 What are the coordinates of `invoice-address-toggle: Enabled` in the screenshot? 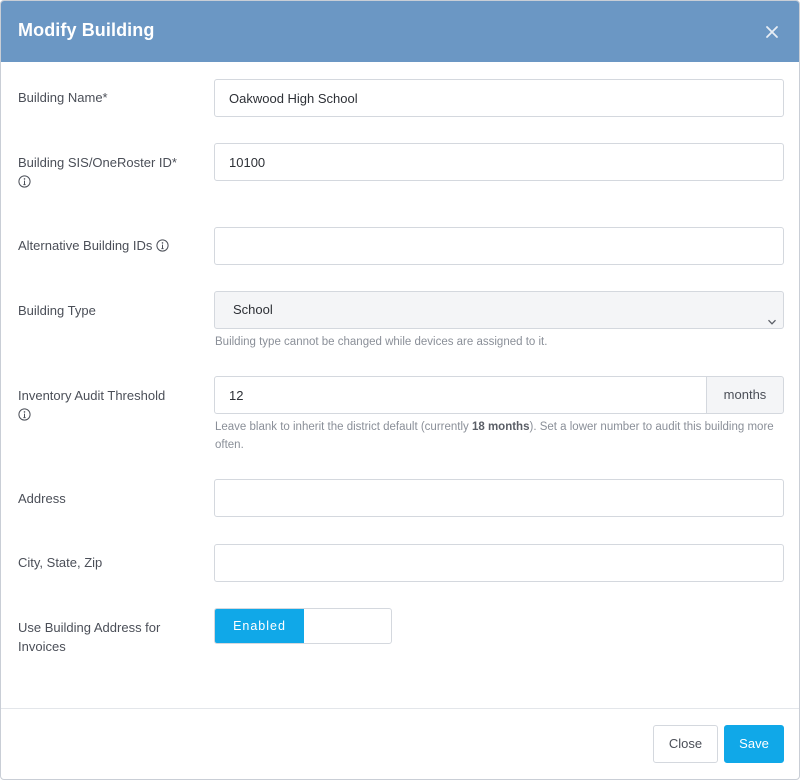 It's located at (303, 626).